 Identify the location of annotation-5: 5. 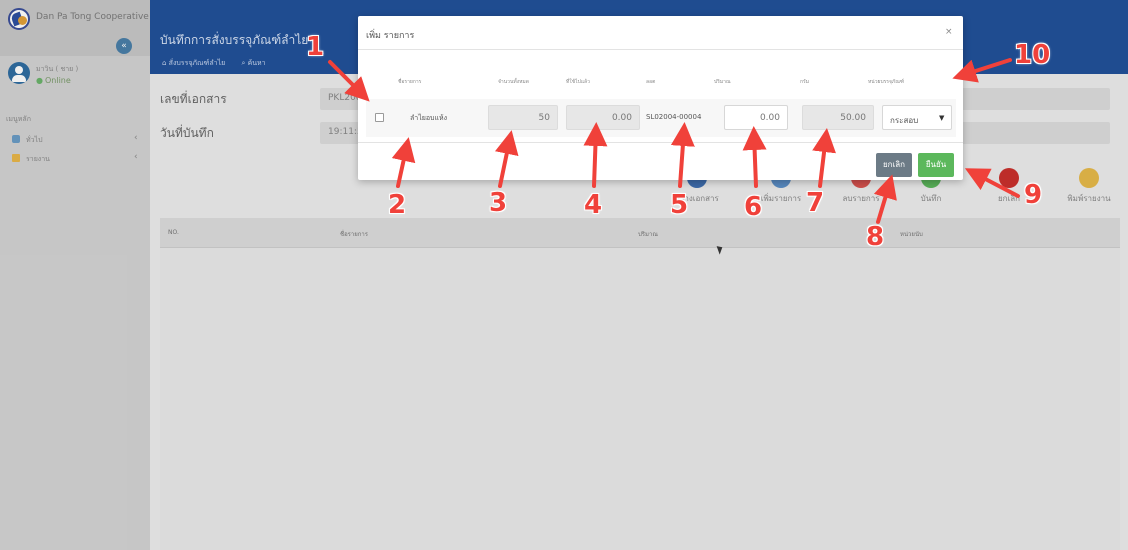
(679, 205).